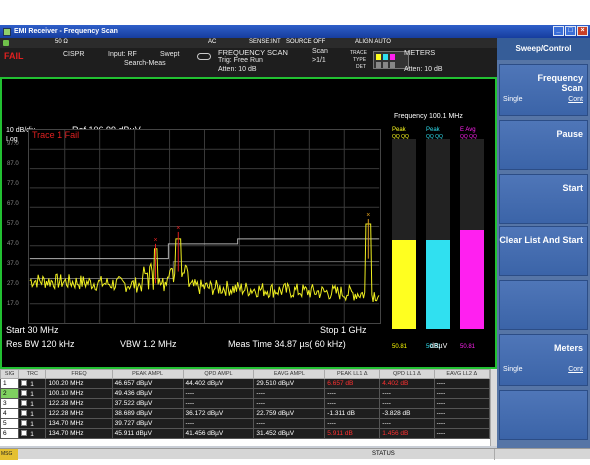 The image size is (590, 465). I want to click on meter-3: E Avg QQ QQ 50.81, so click(472, 238).